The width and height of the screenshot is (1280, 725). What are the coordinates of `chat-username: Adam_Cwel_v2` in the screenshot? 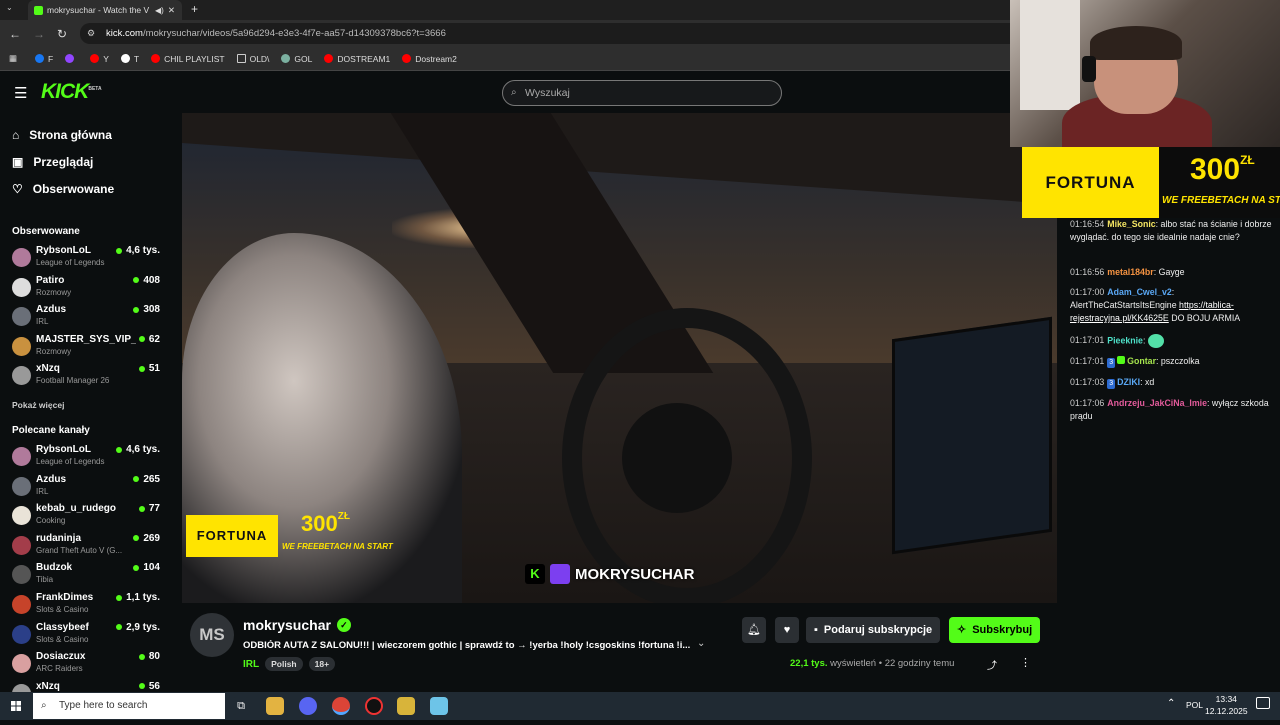 It's located at (1139, 292).